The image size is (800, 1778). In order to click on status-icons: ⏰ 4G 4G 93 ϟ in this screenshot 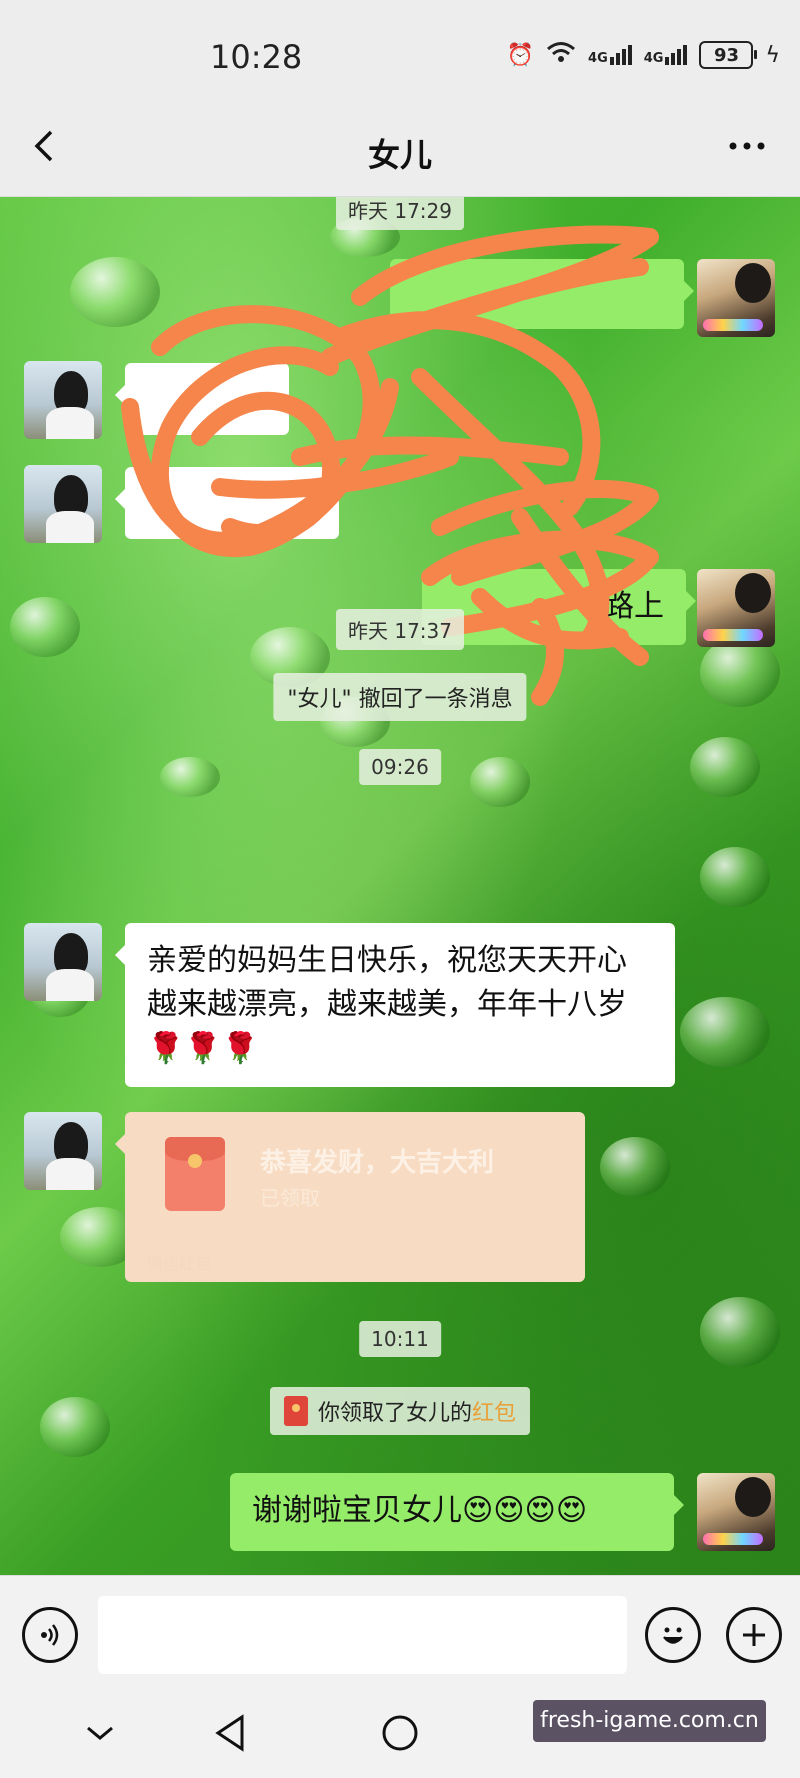, I will do `click(643, 55)`.